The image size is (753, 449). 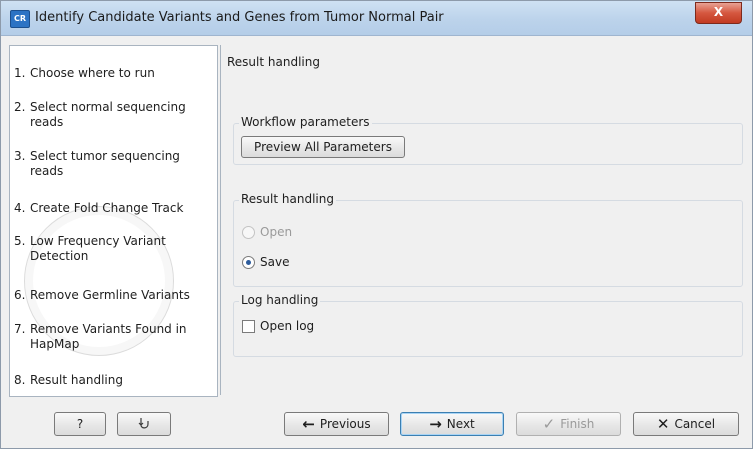 I want to click on close-icon: X, so click(x=718, y=12).